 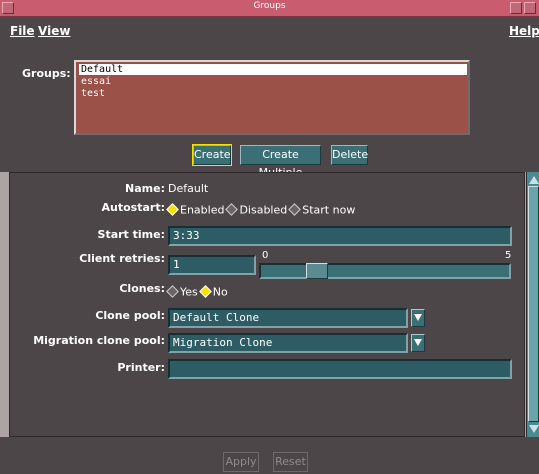 I want to click on list-item: test, so click(x=273, y=93).